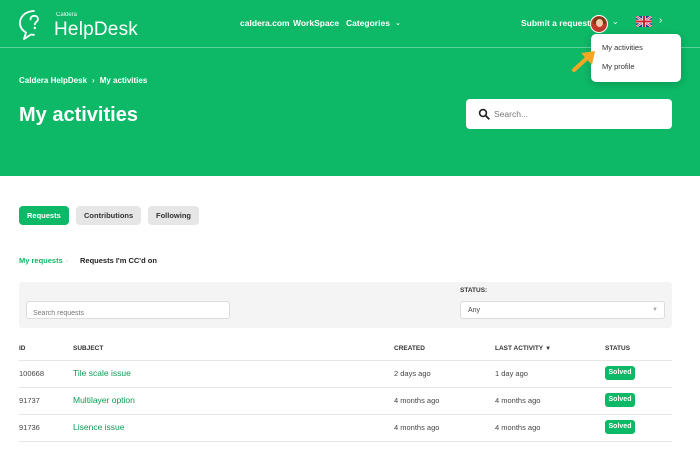 This screenshot has height=465, width=700. Describe the element at coordinates (618, 348) in the screenshot. I see `column-header-status: STATUS` at that location.